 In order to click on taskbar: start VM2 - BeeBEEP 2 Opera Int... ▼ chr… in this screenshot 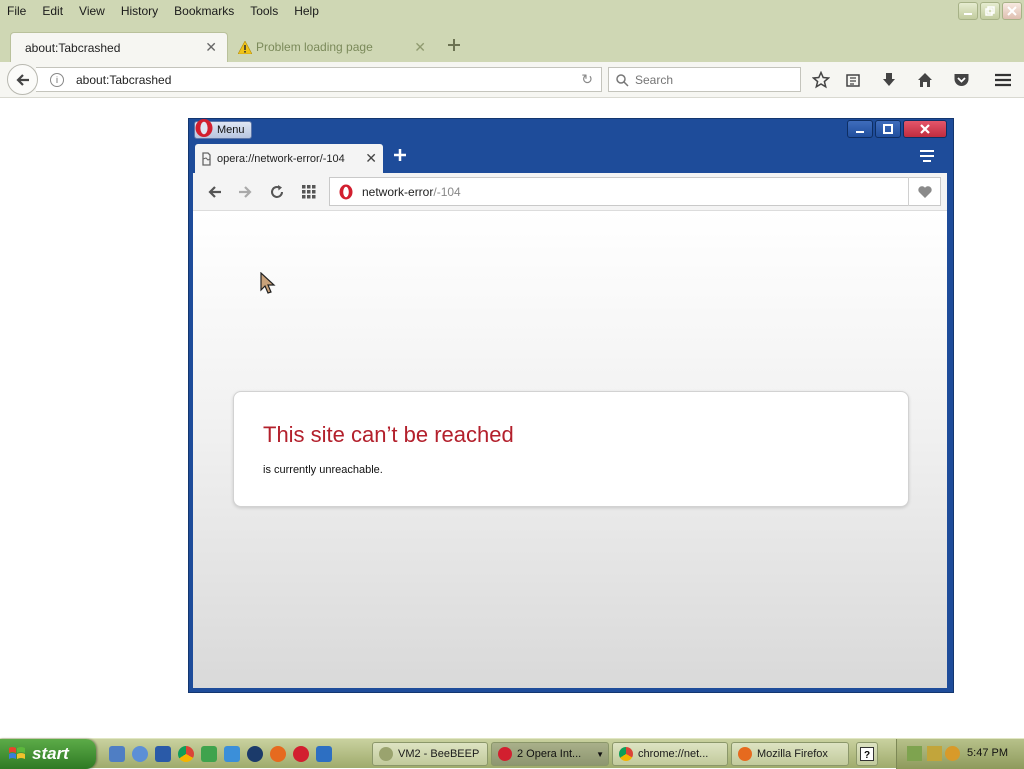, I will do `click(512, 753)`.